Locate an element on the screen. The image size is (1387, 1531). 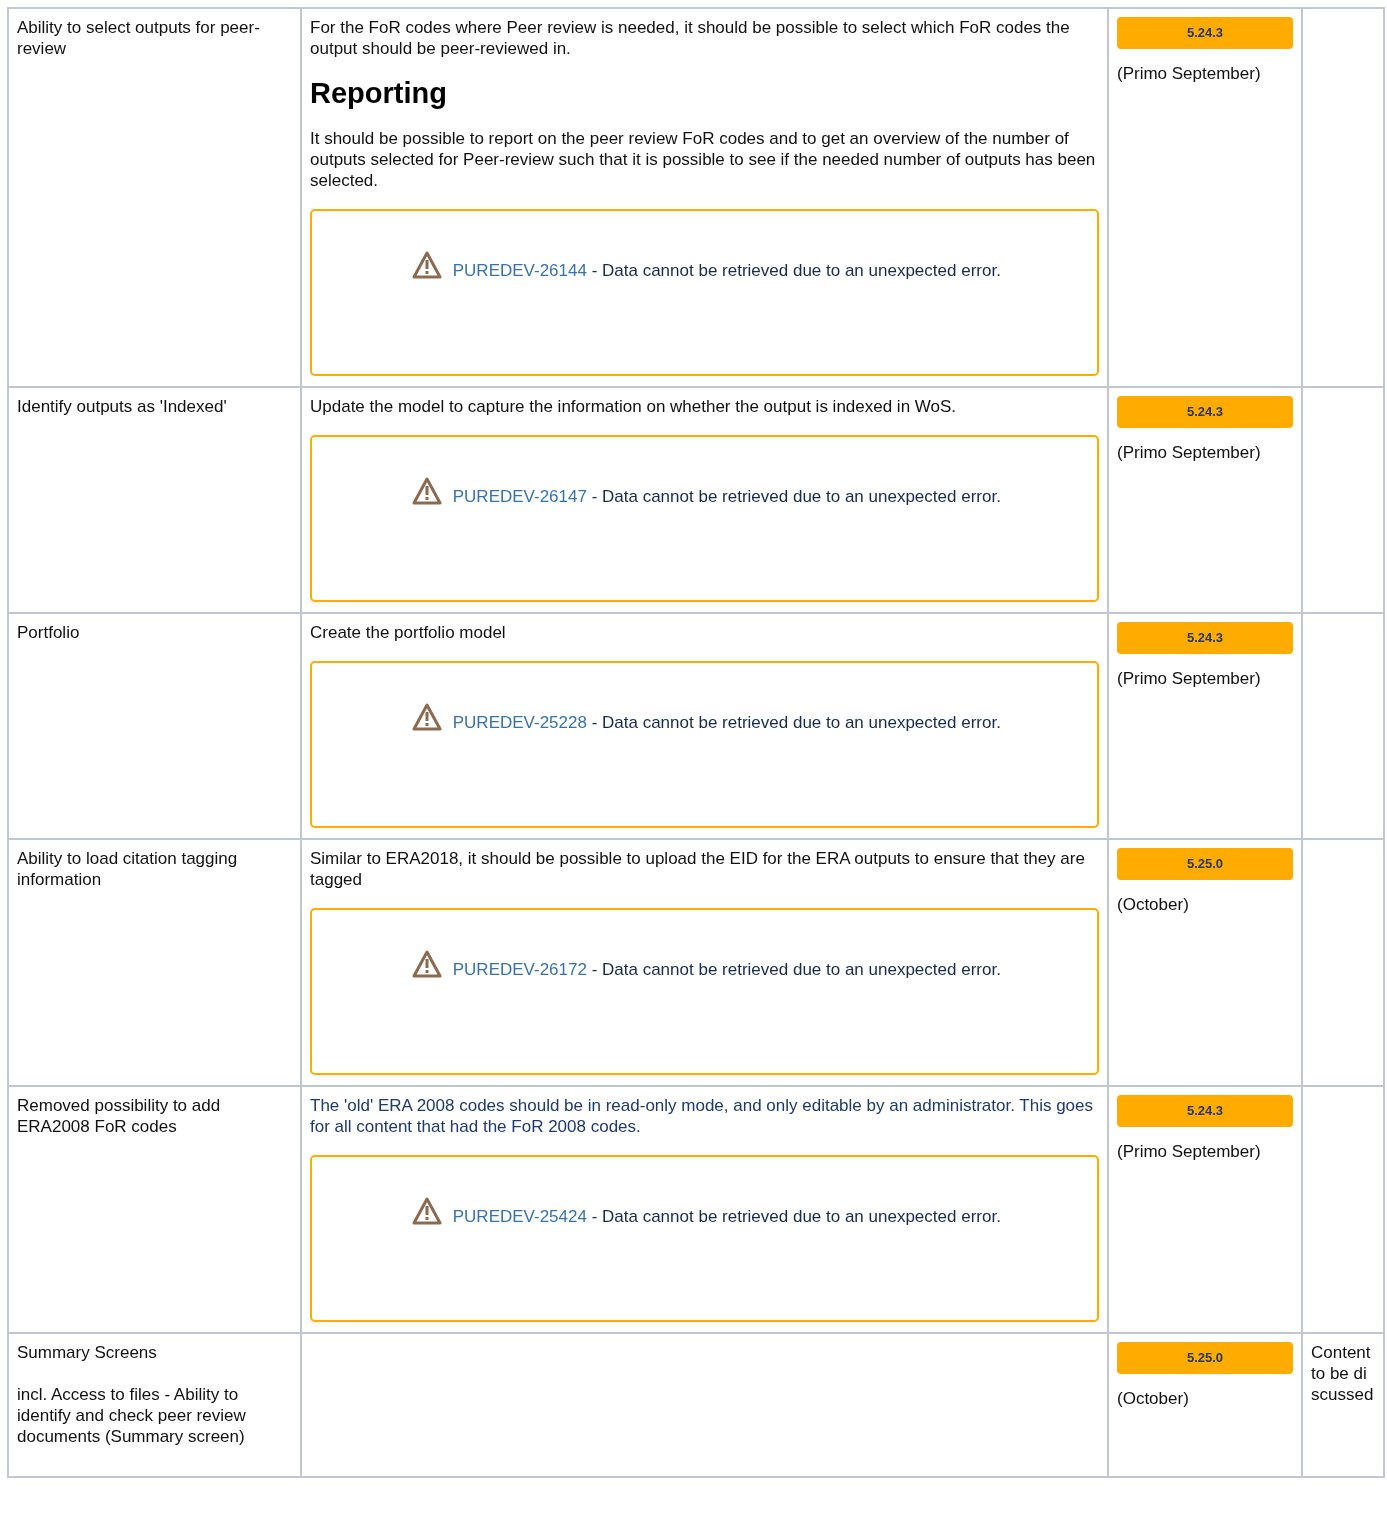
feature-text: Removed possibility to add ERA2008 FoR codes is located at coordinates (119, 1116).